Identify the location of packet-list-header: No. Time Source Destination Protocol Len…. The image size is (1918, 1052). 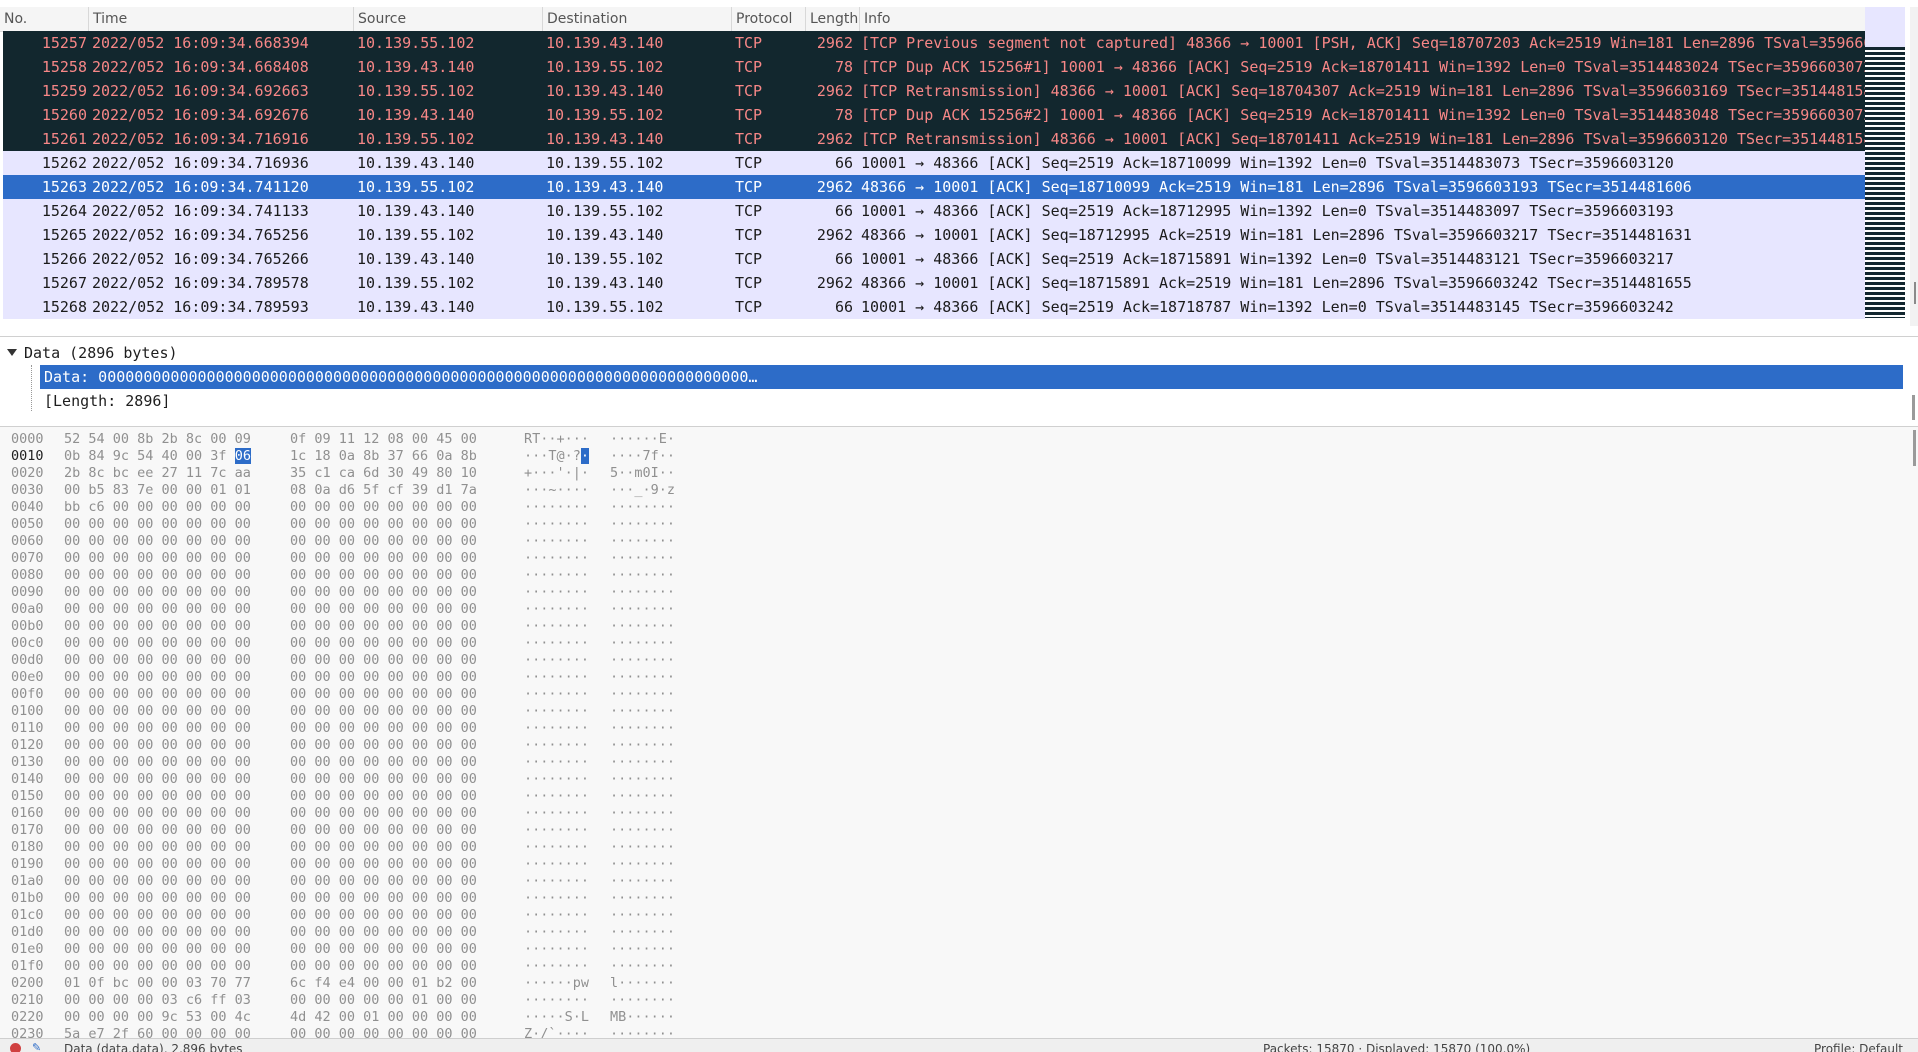
(932, 19).